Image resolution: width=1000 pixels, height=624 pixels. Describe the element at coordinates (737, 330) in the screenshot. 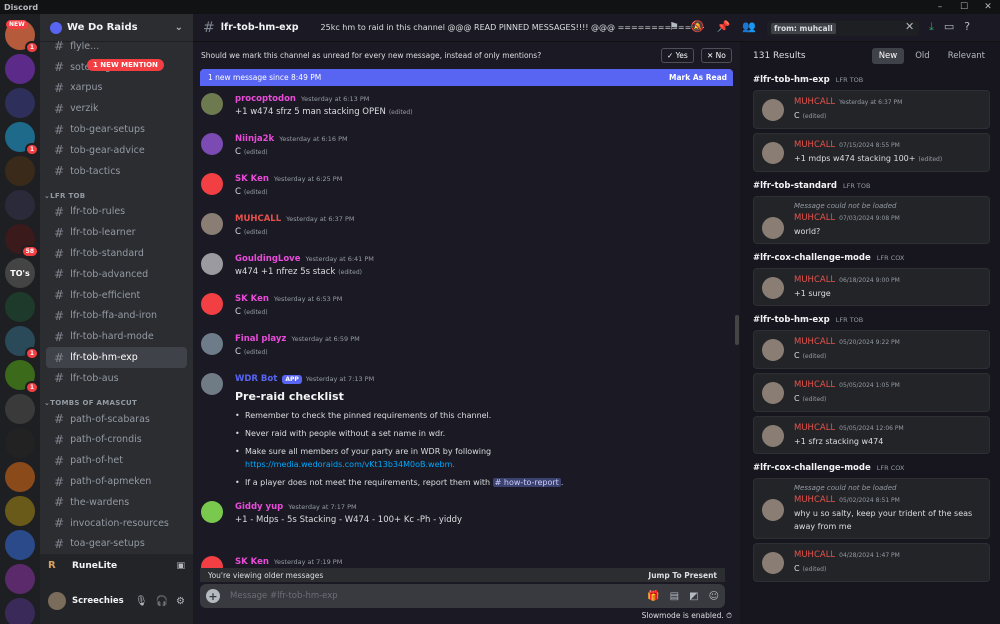

I see `scrollbar` at that location.